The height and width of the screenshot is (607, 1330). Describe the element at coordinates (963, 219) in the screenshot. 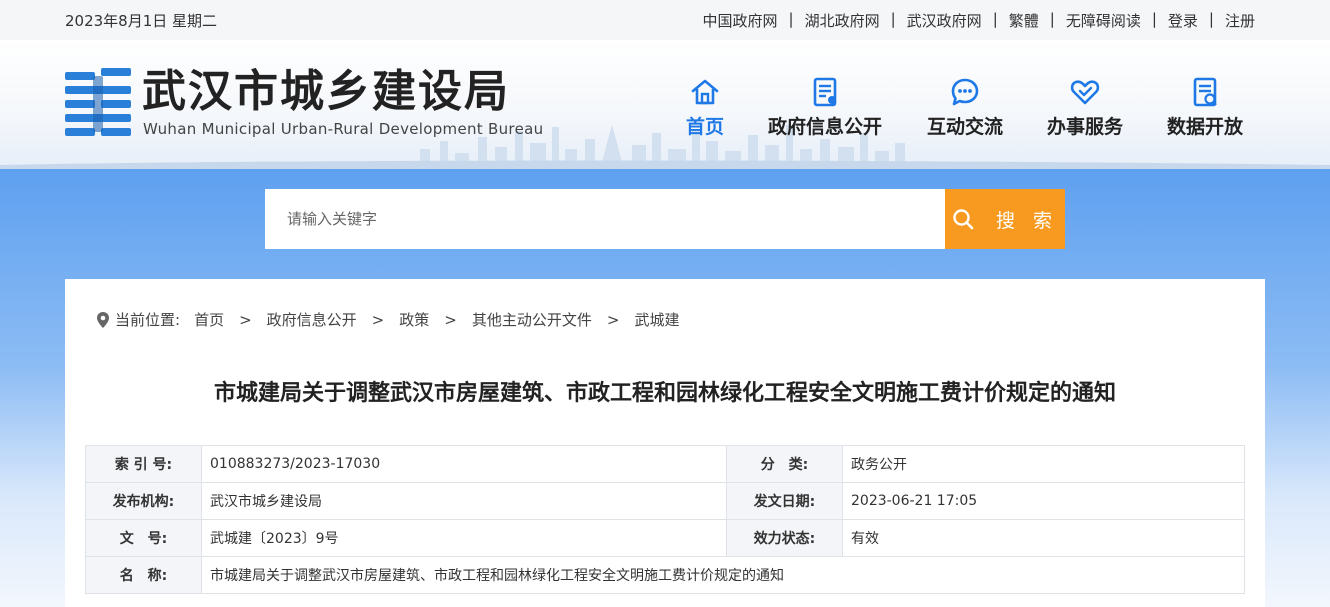

I see `search-icon` at that location.